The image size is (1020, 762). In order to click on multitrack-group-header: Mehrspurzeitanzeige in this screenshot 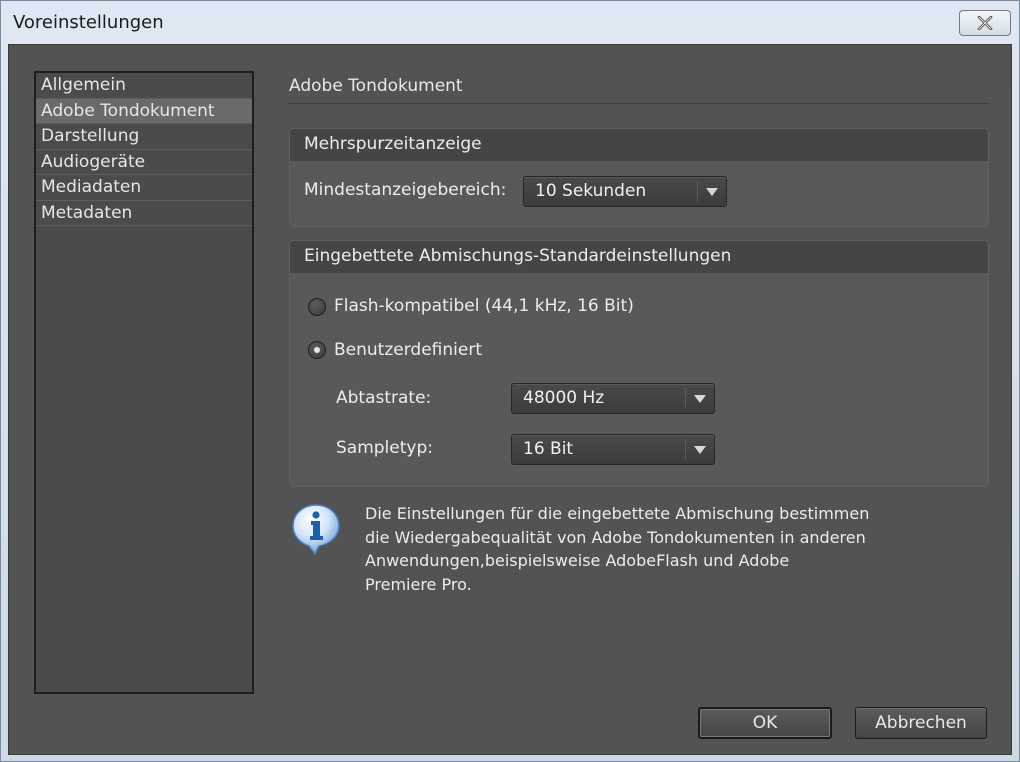, I will do `click(639, 145)`.